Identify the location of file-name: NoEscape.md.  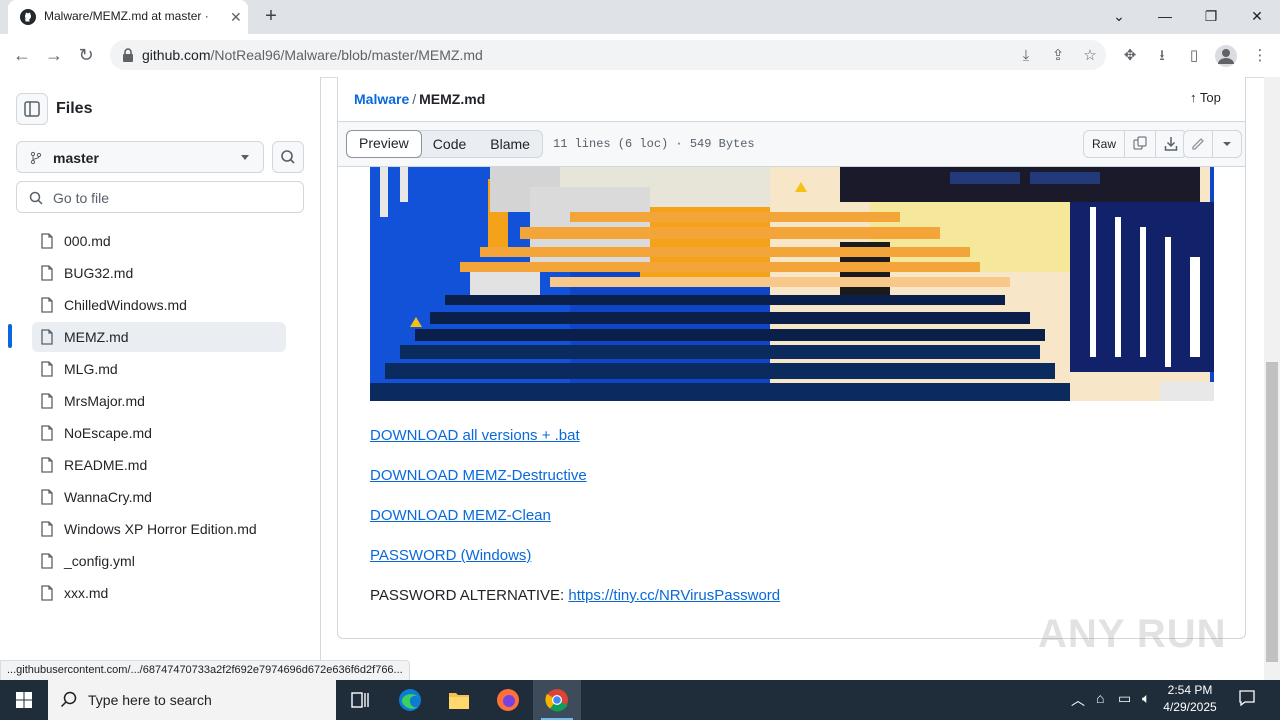
(108, 433).